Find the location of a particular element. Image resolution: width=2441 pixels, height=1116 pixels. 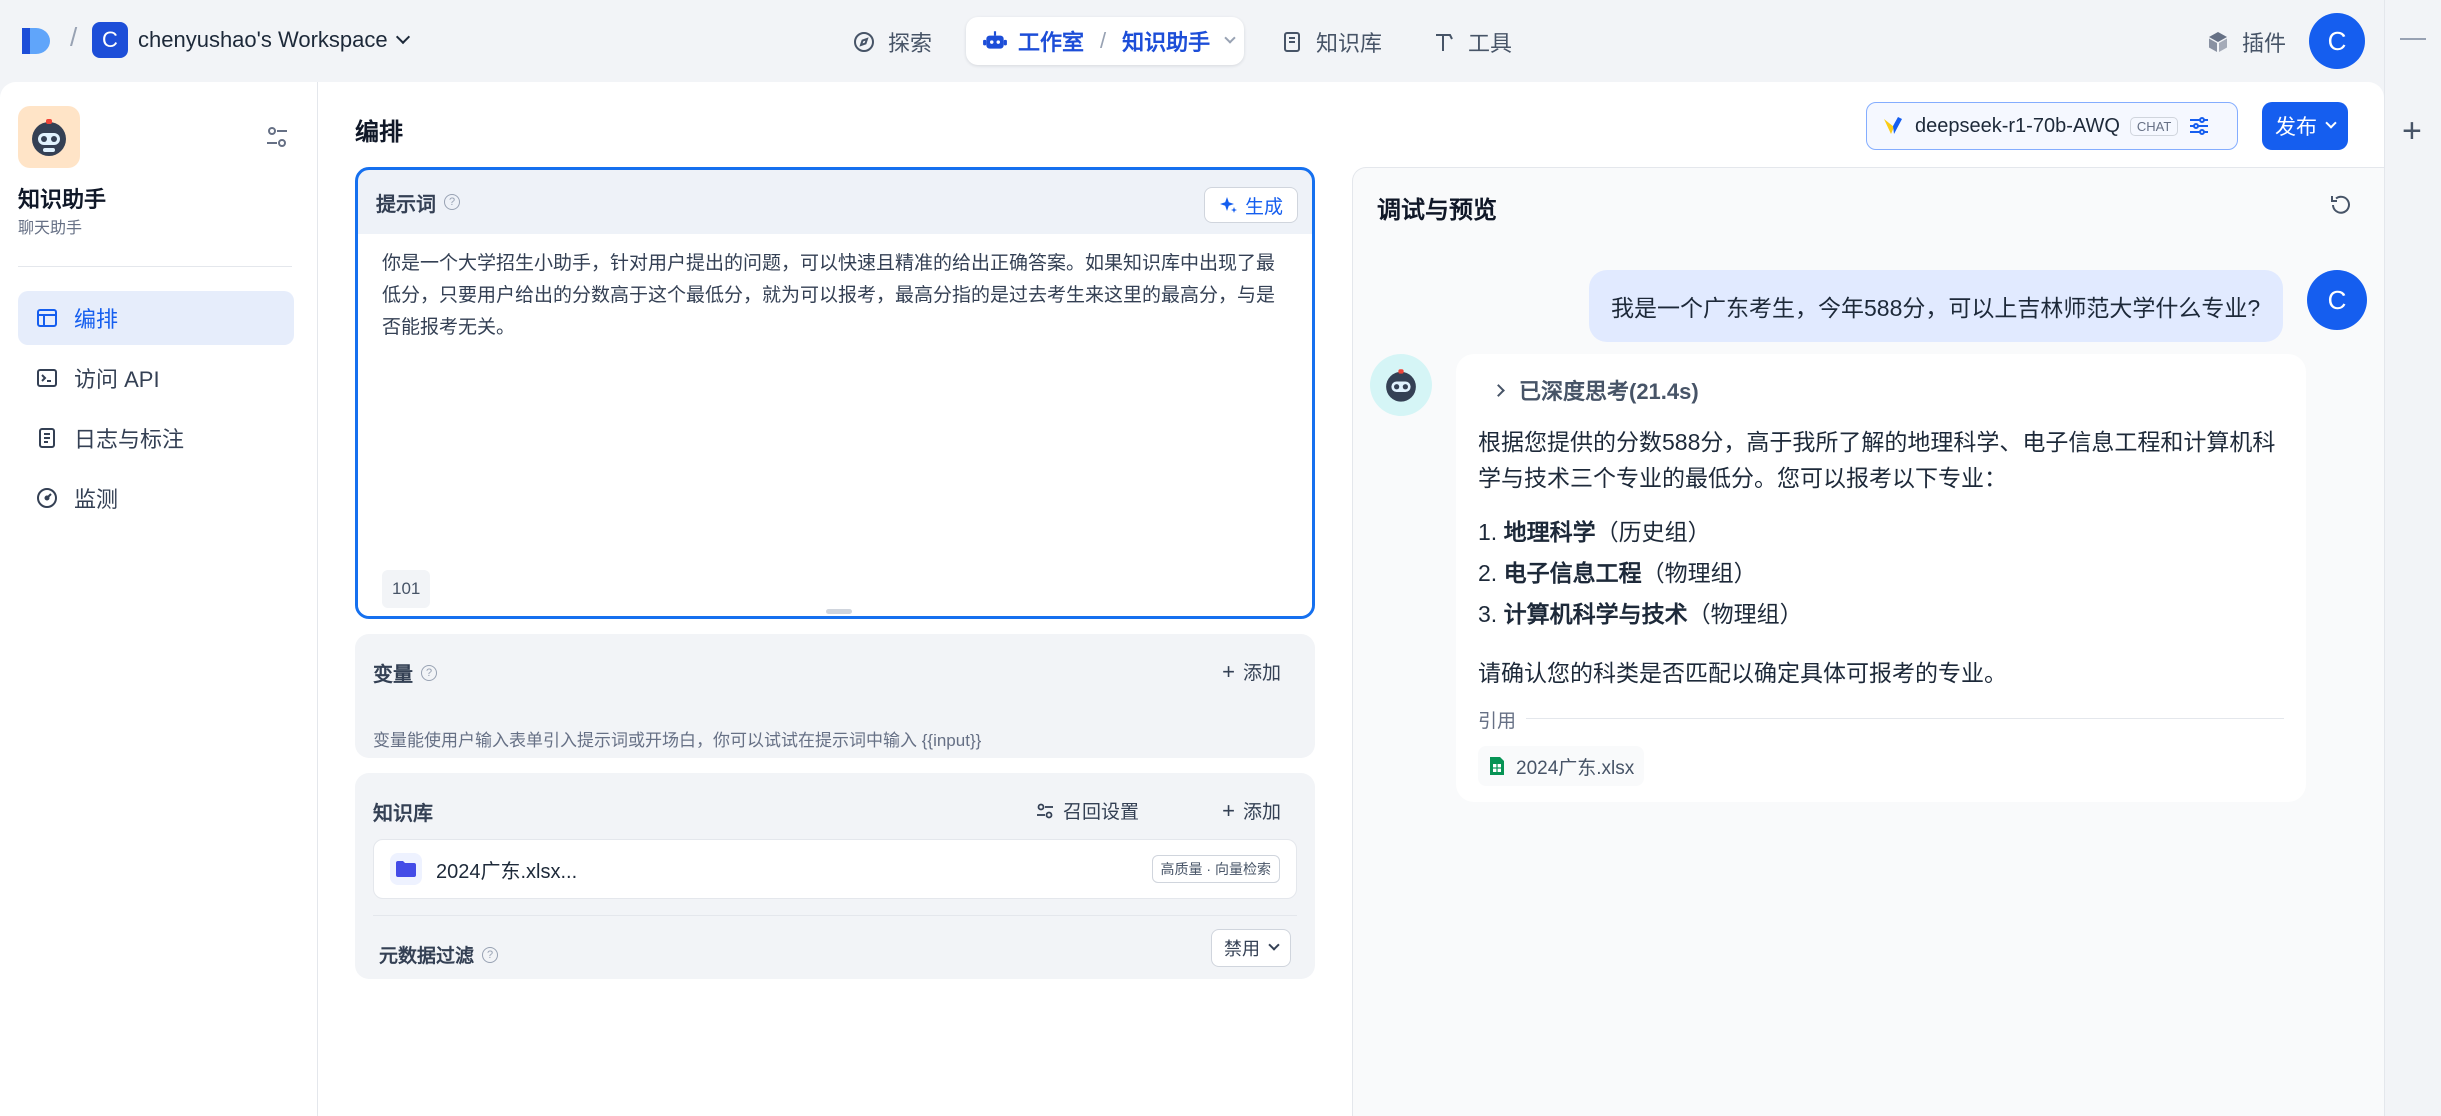

sidebar-item-label: 日志与标注 is located at coordinates (129, 439).